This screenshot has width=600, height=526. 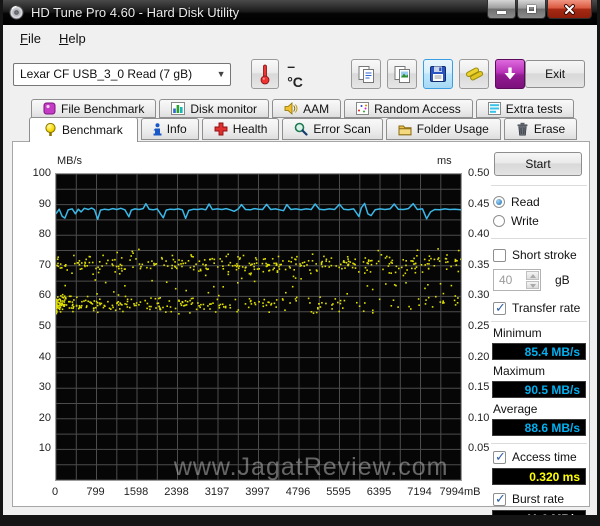 I want to click on axis-tick: 30, so click(x=44, y=387).